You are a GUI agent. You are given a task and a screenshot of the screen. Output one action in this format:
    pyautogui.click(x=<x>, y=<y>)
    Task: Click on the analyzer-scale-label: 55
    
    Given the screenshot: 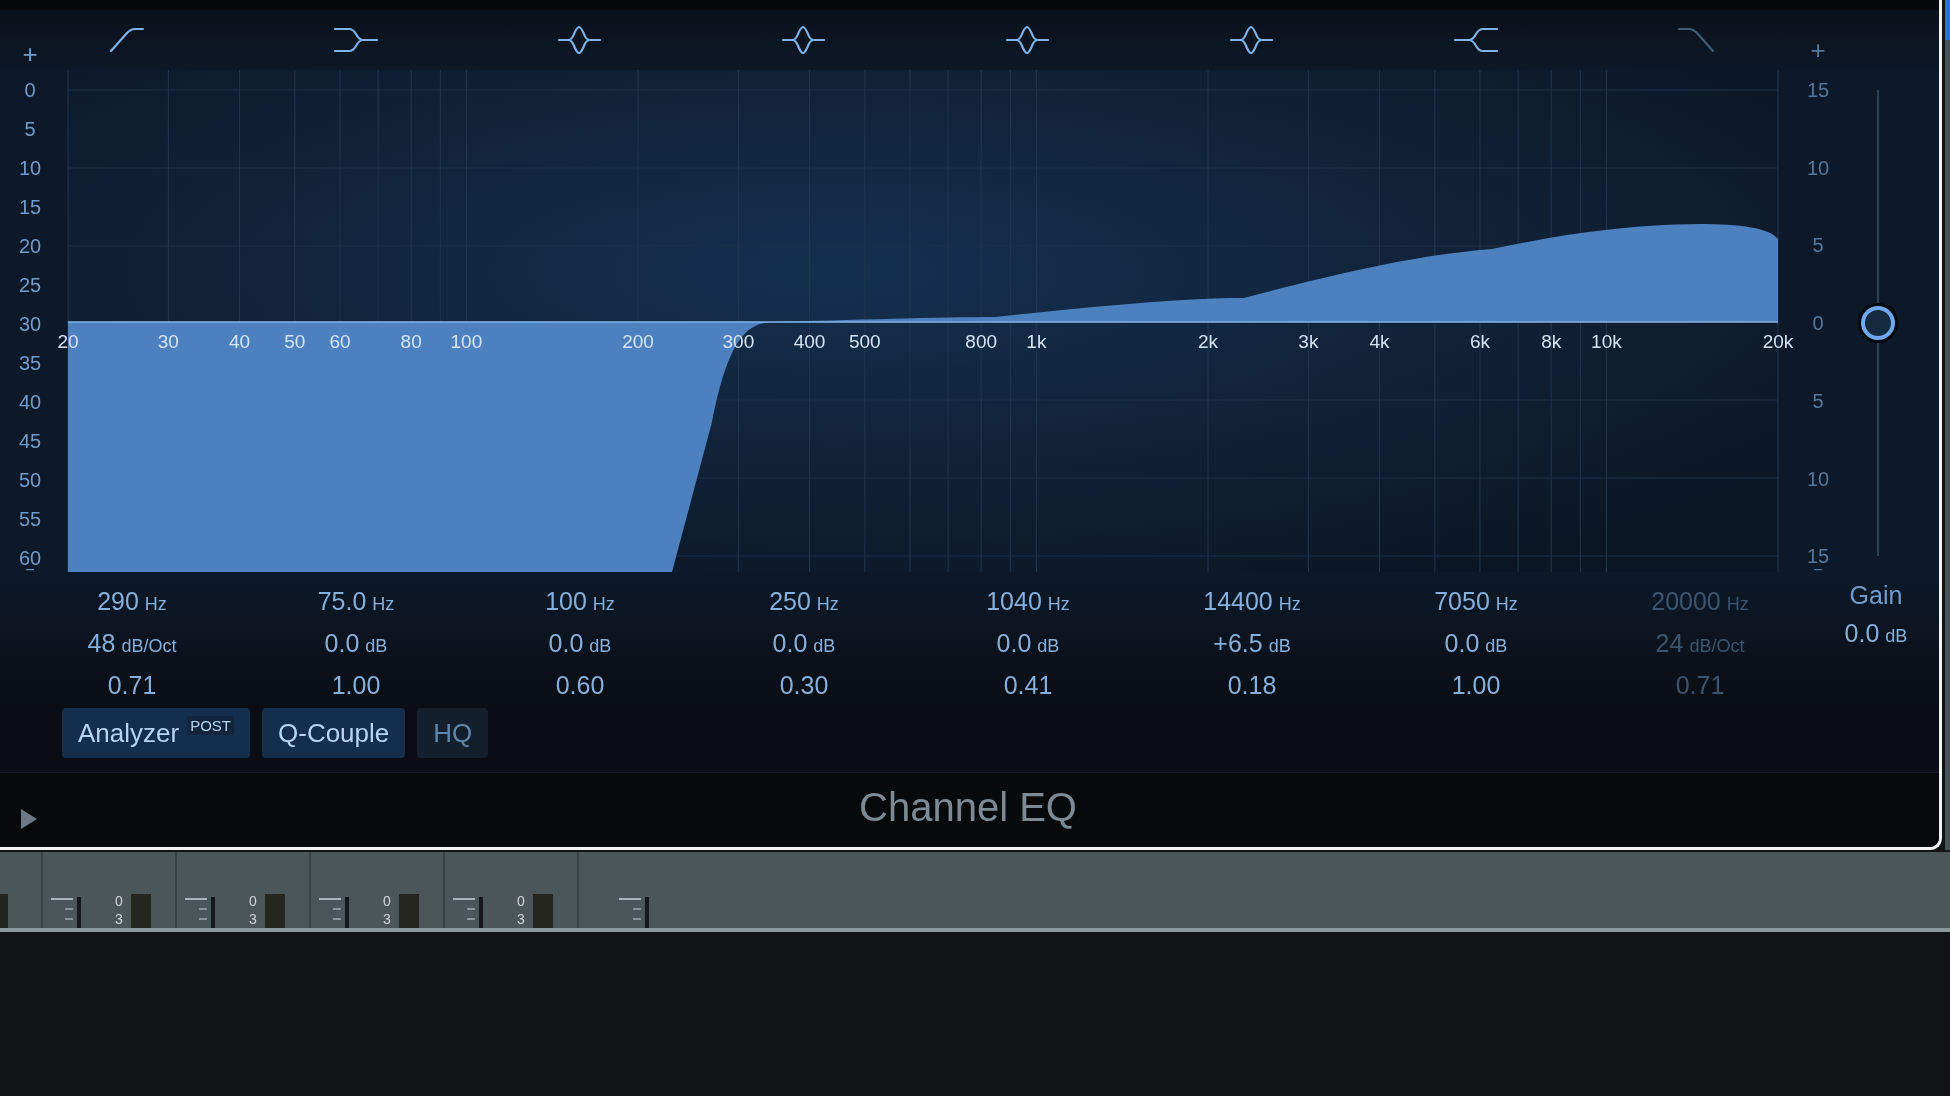 What is the action you would take?
    pyautogui.click(x=30, y=519)
    